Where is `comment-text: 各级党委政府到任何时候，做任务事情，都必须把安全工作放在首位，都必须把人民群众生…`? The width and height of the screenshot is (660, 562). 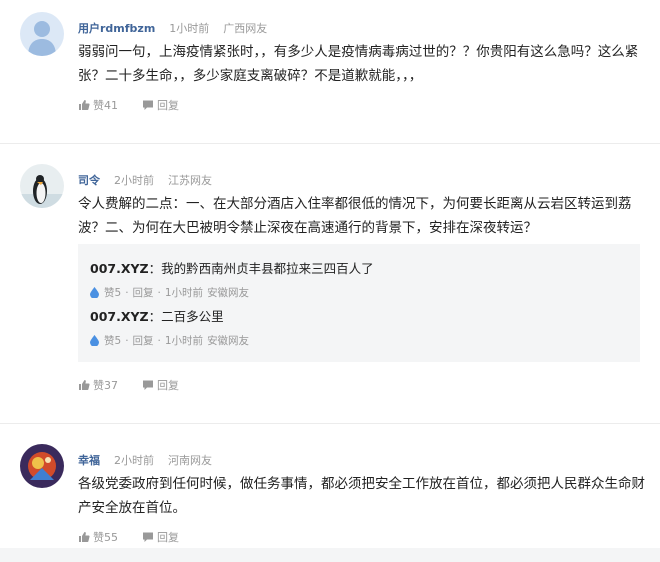 comment-text: 各级党委政府到任何时候，做任务事情，都必须把安全工作放在首位，都必须把人民群众生… is located at coordinates (361, 496).